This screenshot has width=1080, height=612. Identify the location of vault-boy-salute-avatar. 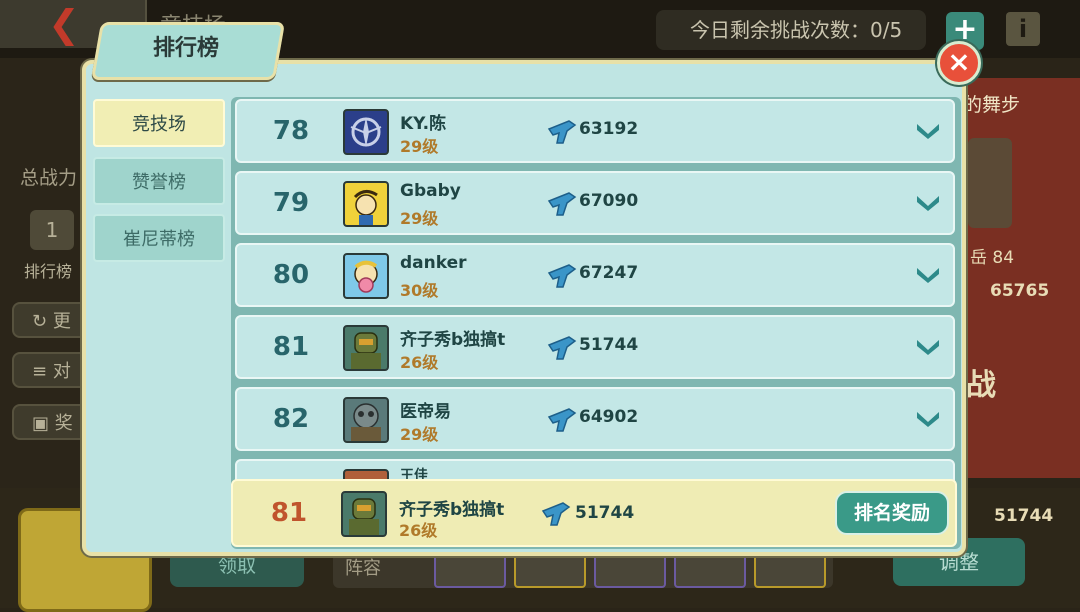
(366, 204).